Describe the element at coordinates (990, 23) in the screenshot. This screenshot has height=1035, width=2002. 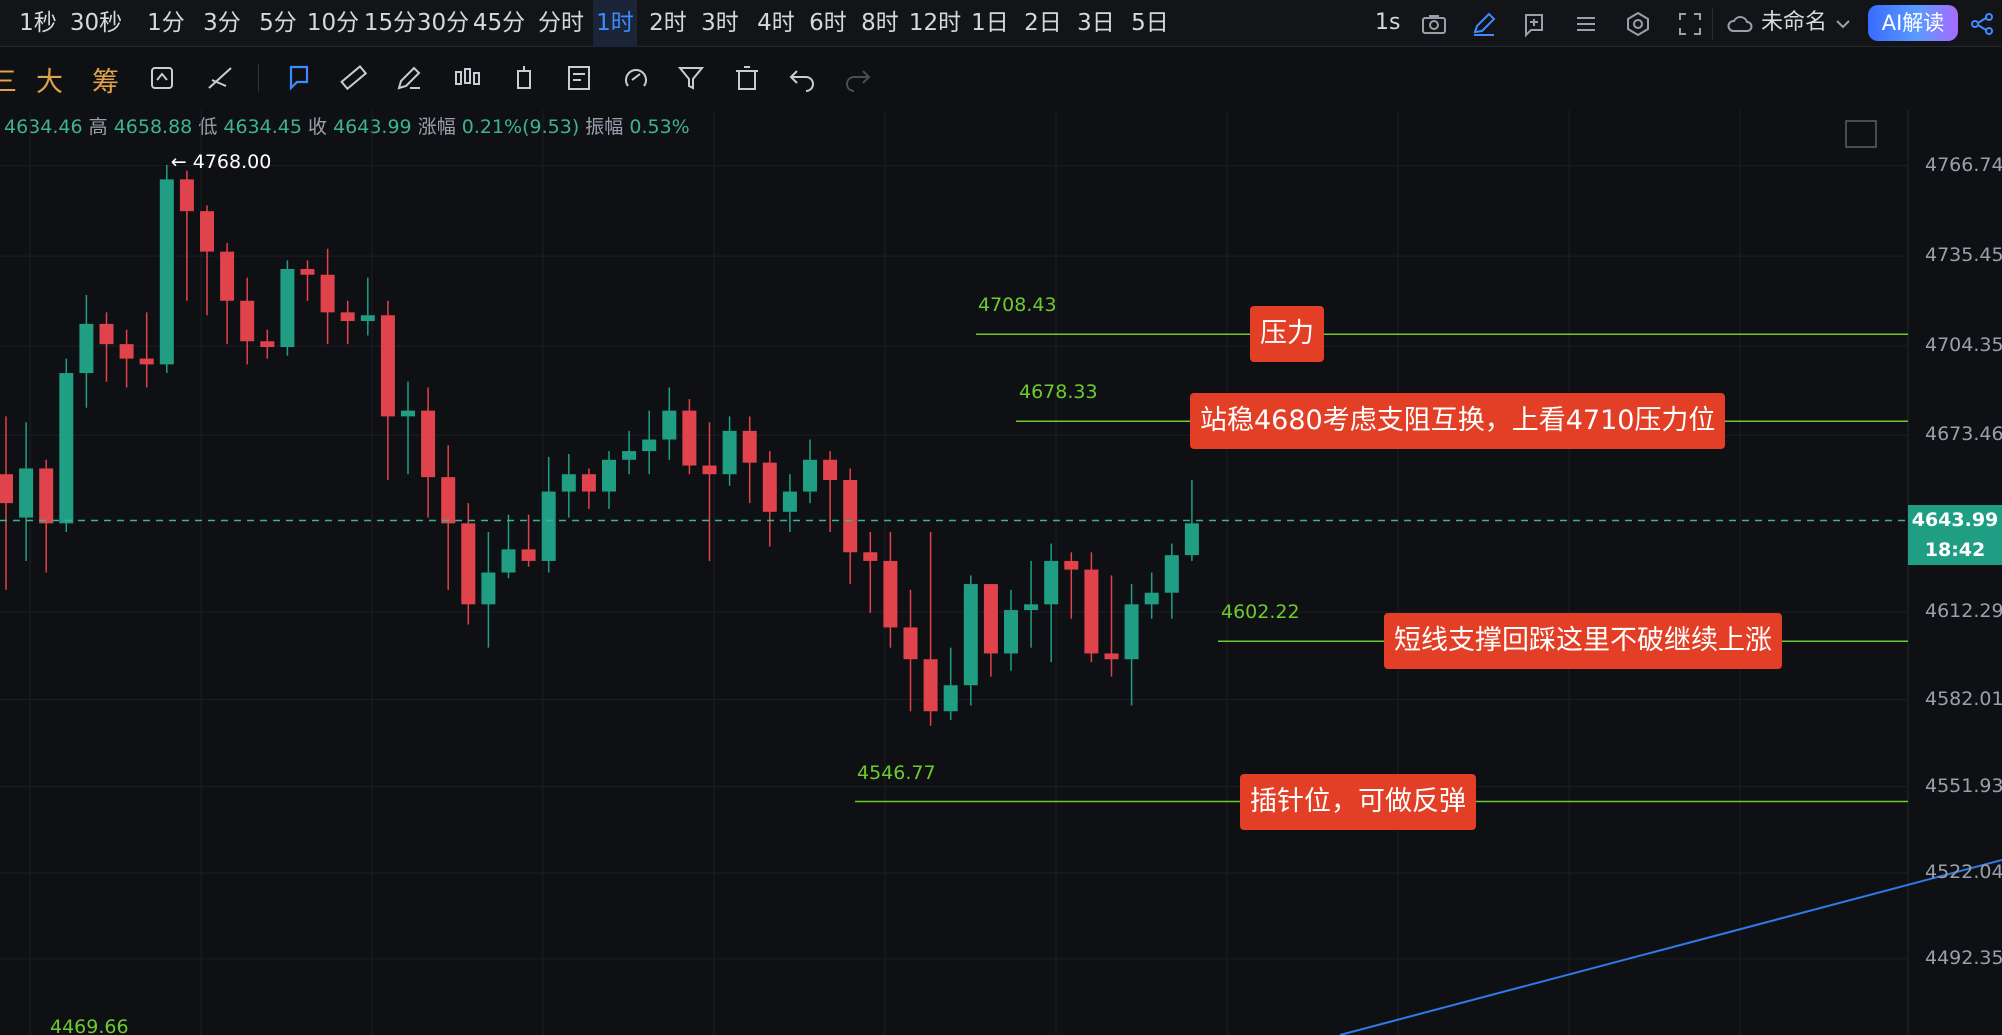
I see `timeframe-17: 1日` at that location.